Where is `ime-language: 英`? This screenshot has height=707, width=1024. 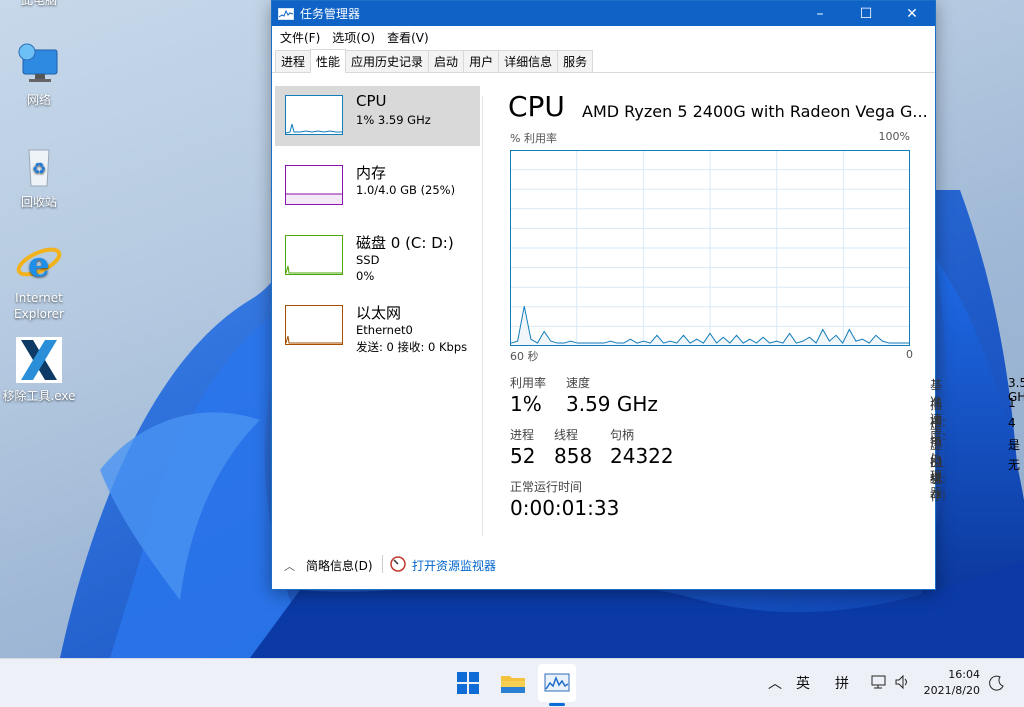
ime-language: 英 is located at coordinates (803, 683).